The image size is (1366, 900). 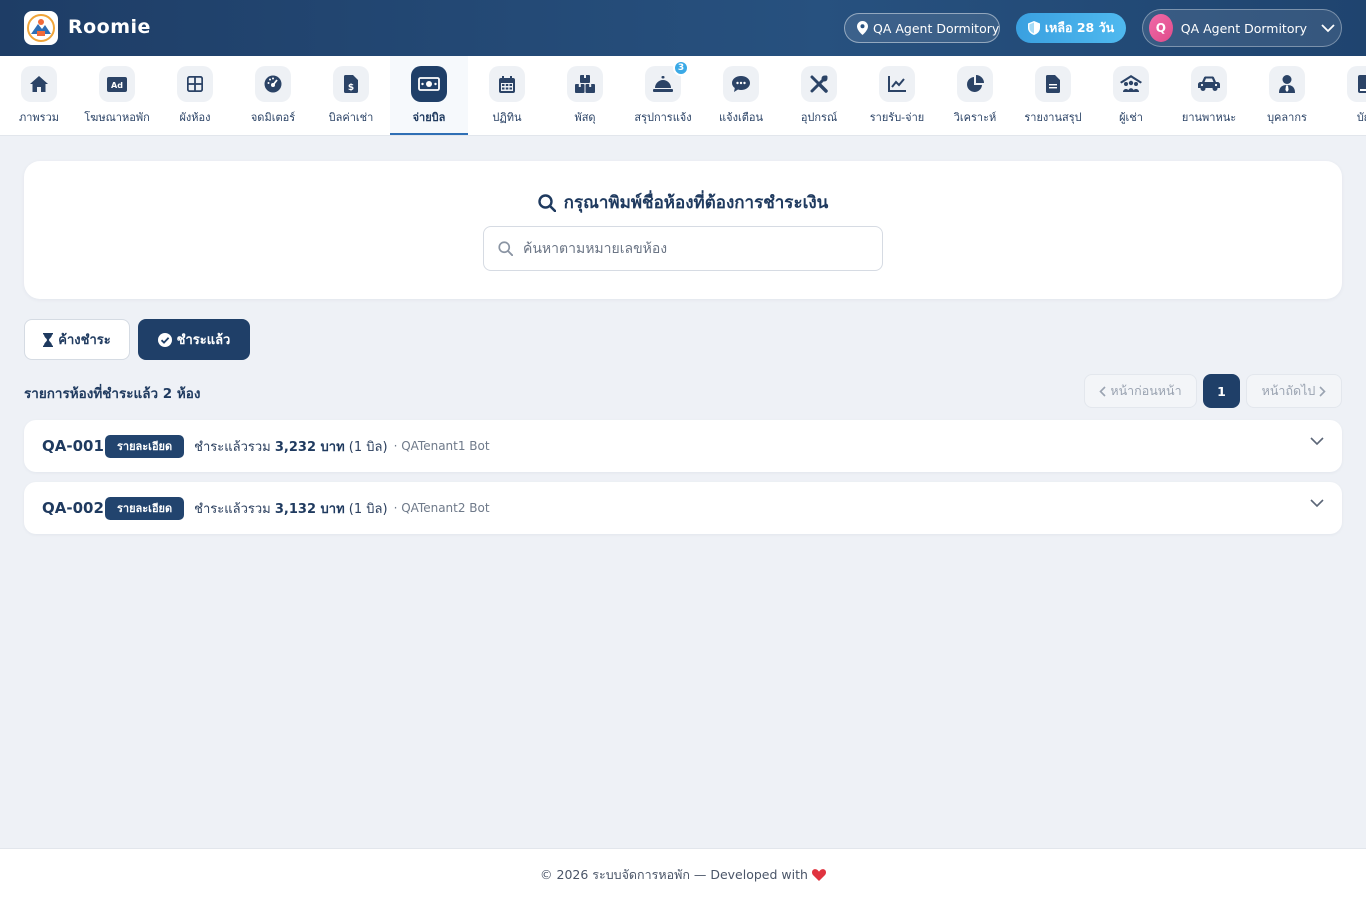 I want to click on search-card: กรุณาพิมพ์ชื่อห้องที่ต้องการชำระเงิน, so click(x=683, y=230).